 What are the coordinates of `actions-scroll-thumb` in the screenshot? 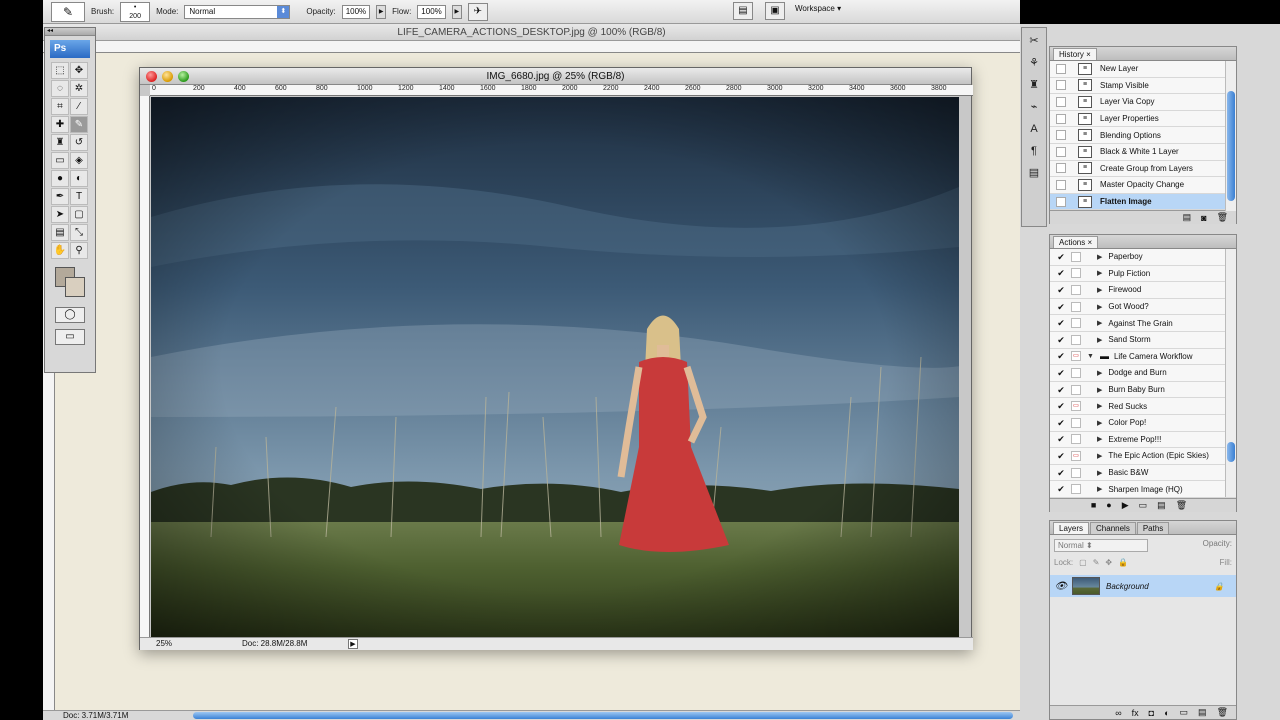 It's located at (1231, 452).